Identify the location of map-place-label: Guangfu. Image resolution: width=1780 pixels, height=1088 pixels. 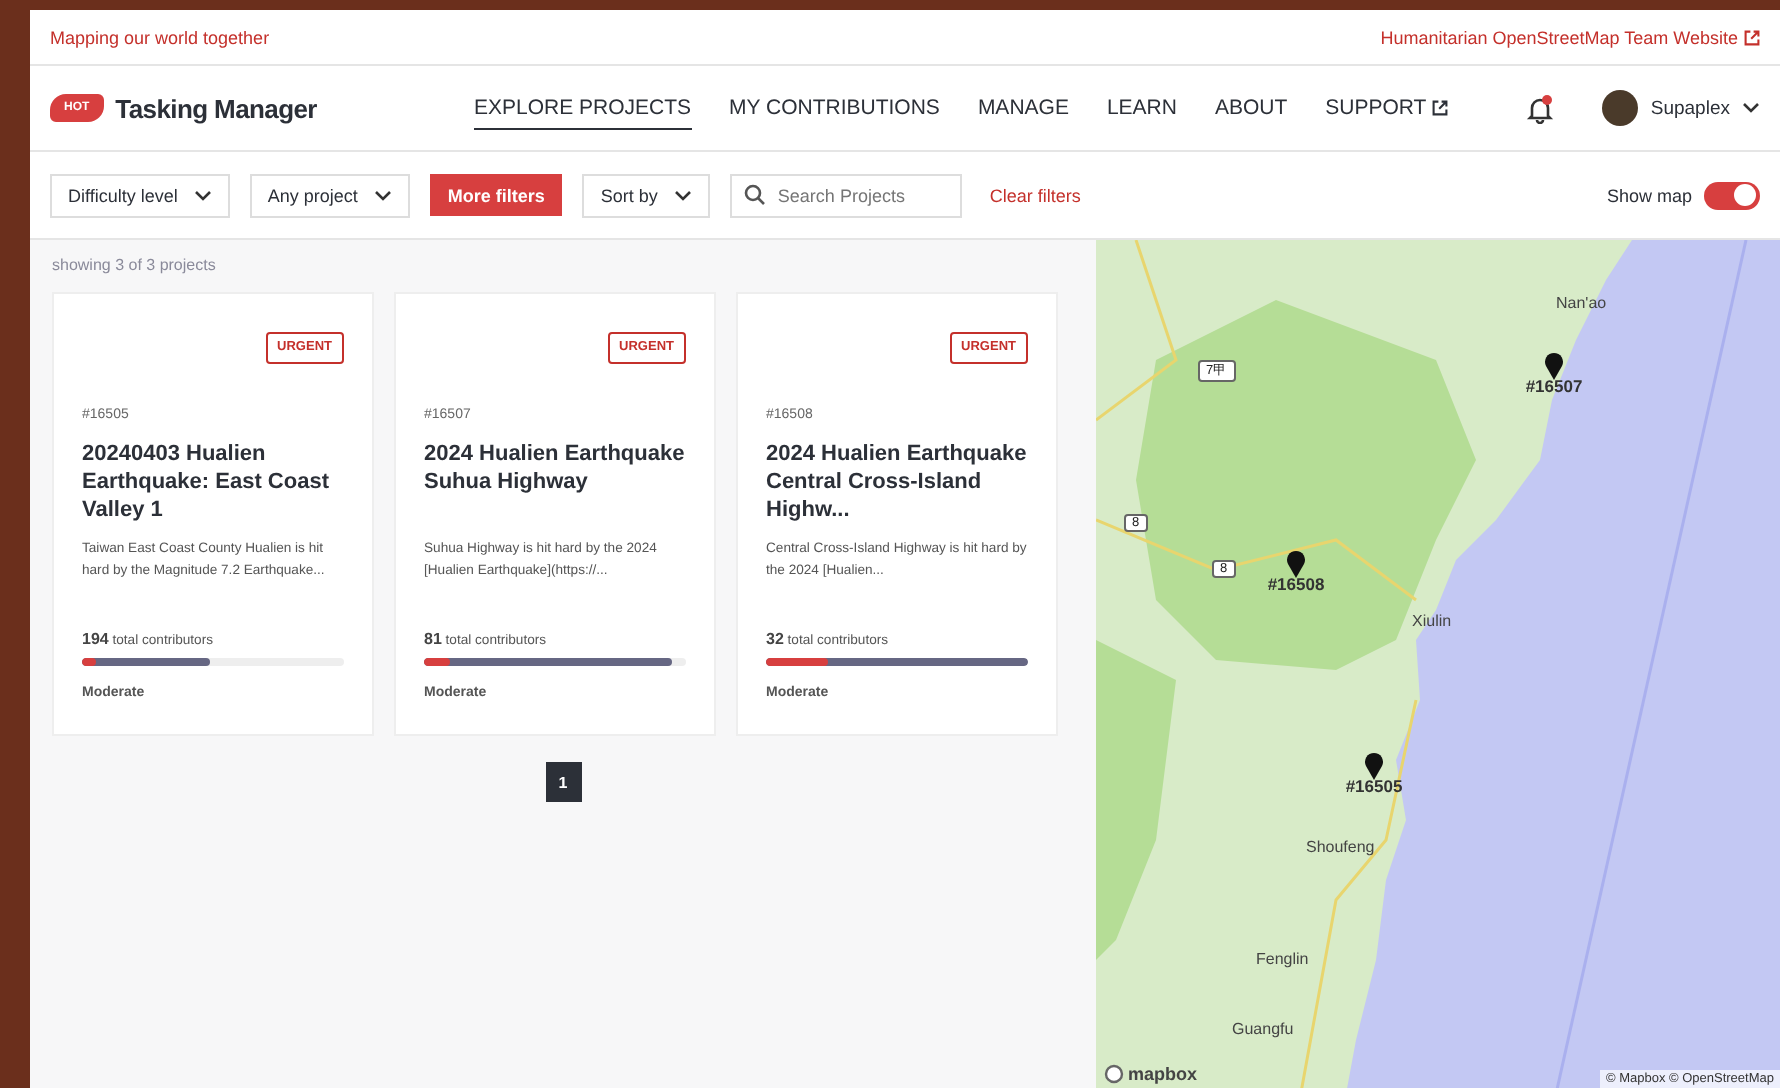
(1263, 1029).